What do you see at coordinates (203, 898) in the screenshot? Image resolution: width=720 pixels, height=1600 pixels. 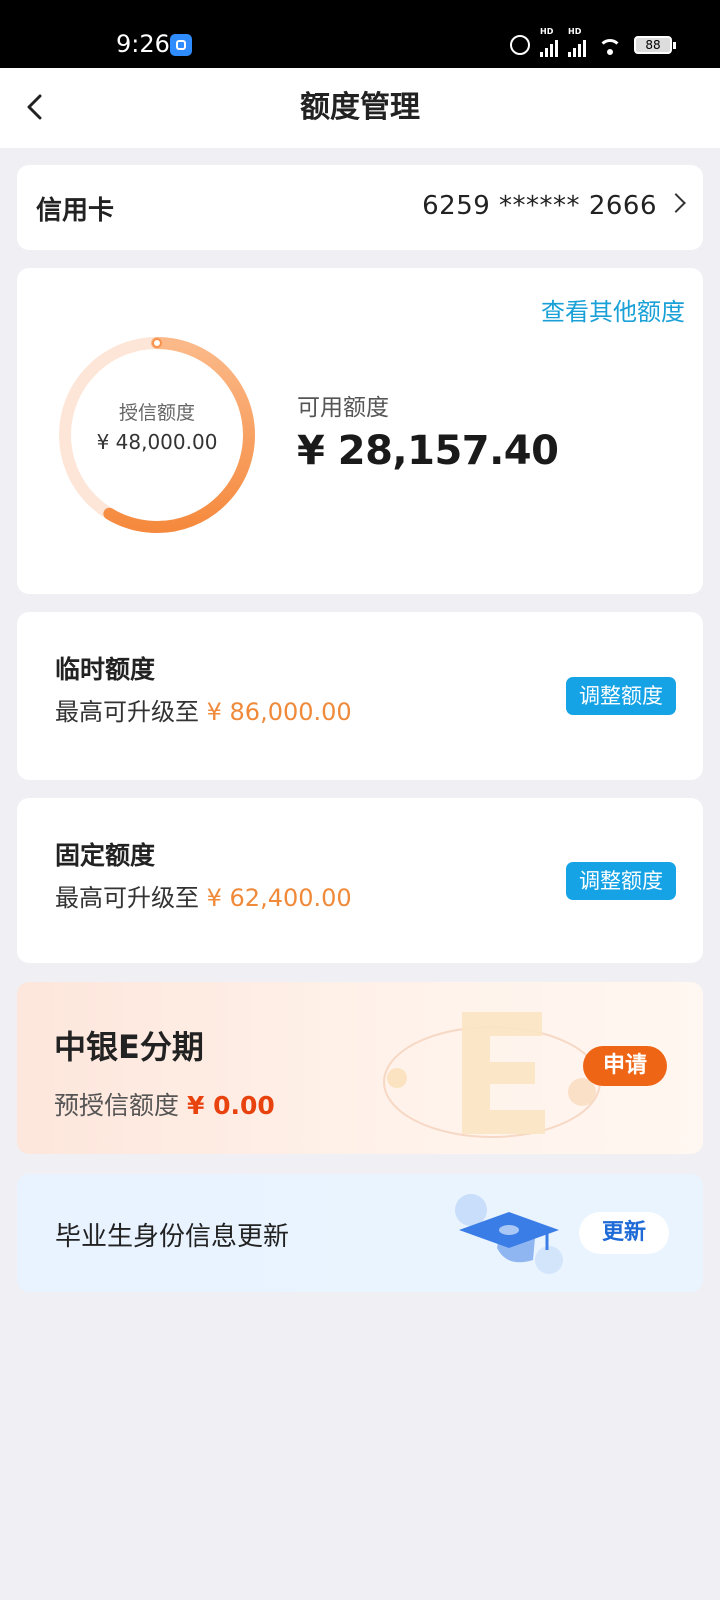 I see `fixed-limit-subtitle: 最高可升级至 ¥ 62,400.00` at bounding box center [203, 898].